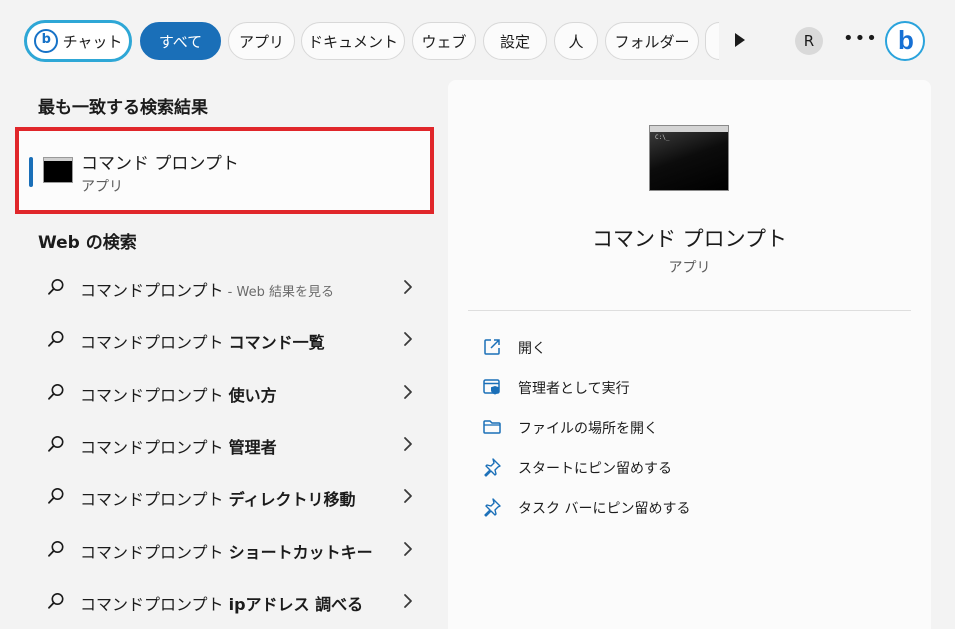 This screenshot has width=955, height=629. I want to click on web-search-item: コマンドプロンプト - Web 結果を見る, so click(227, 288).